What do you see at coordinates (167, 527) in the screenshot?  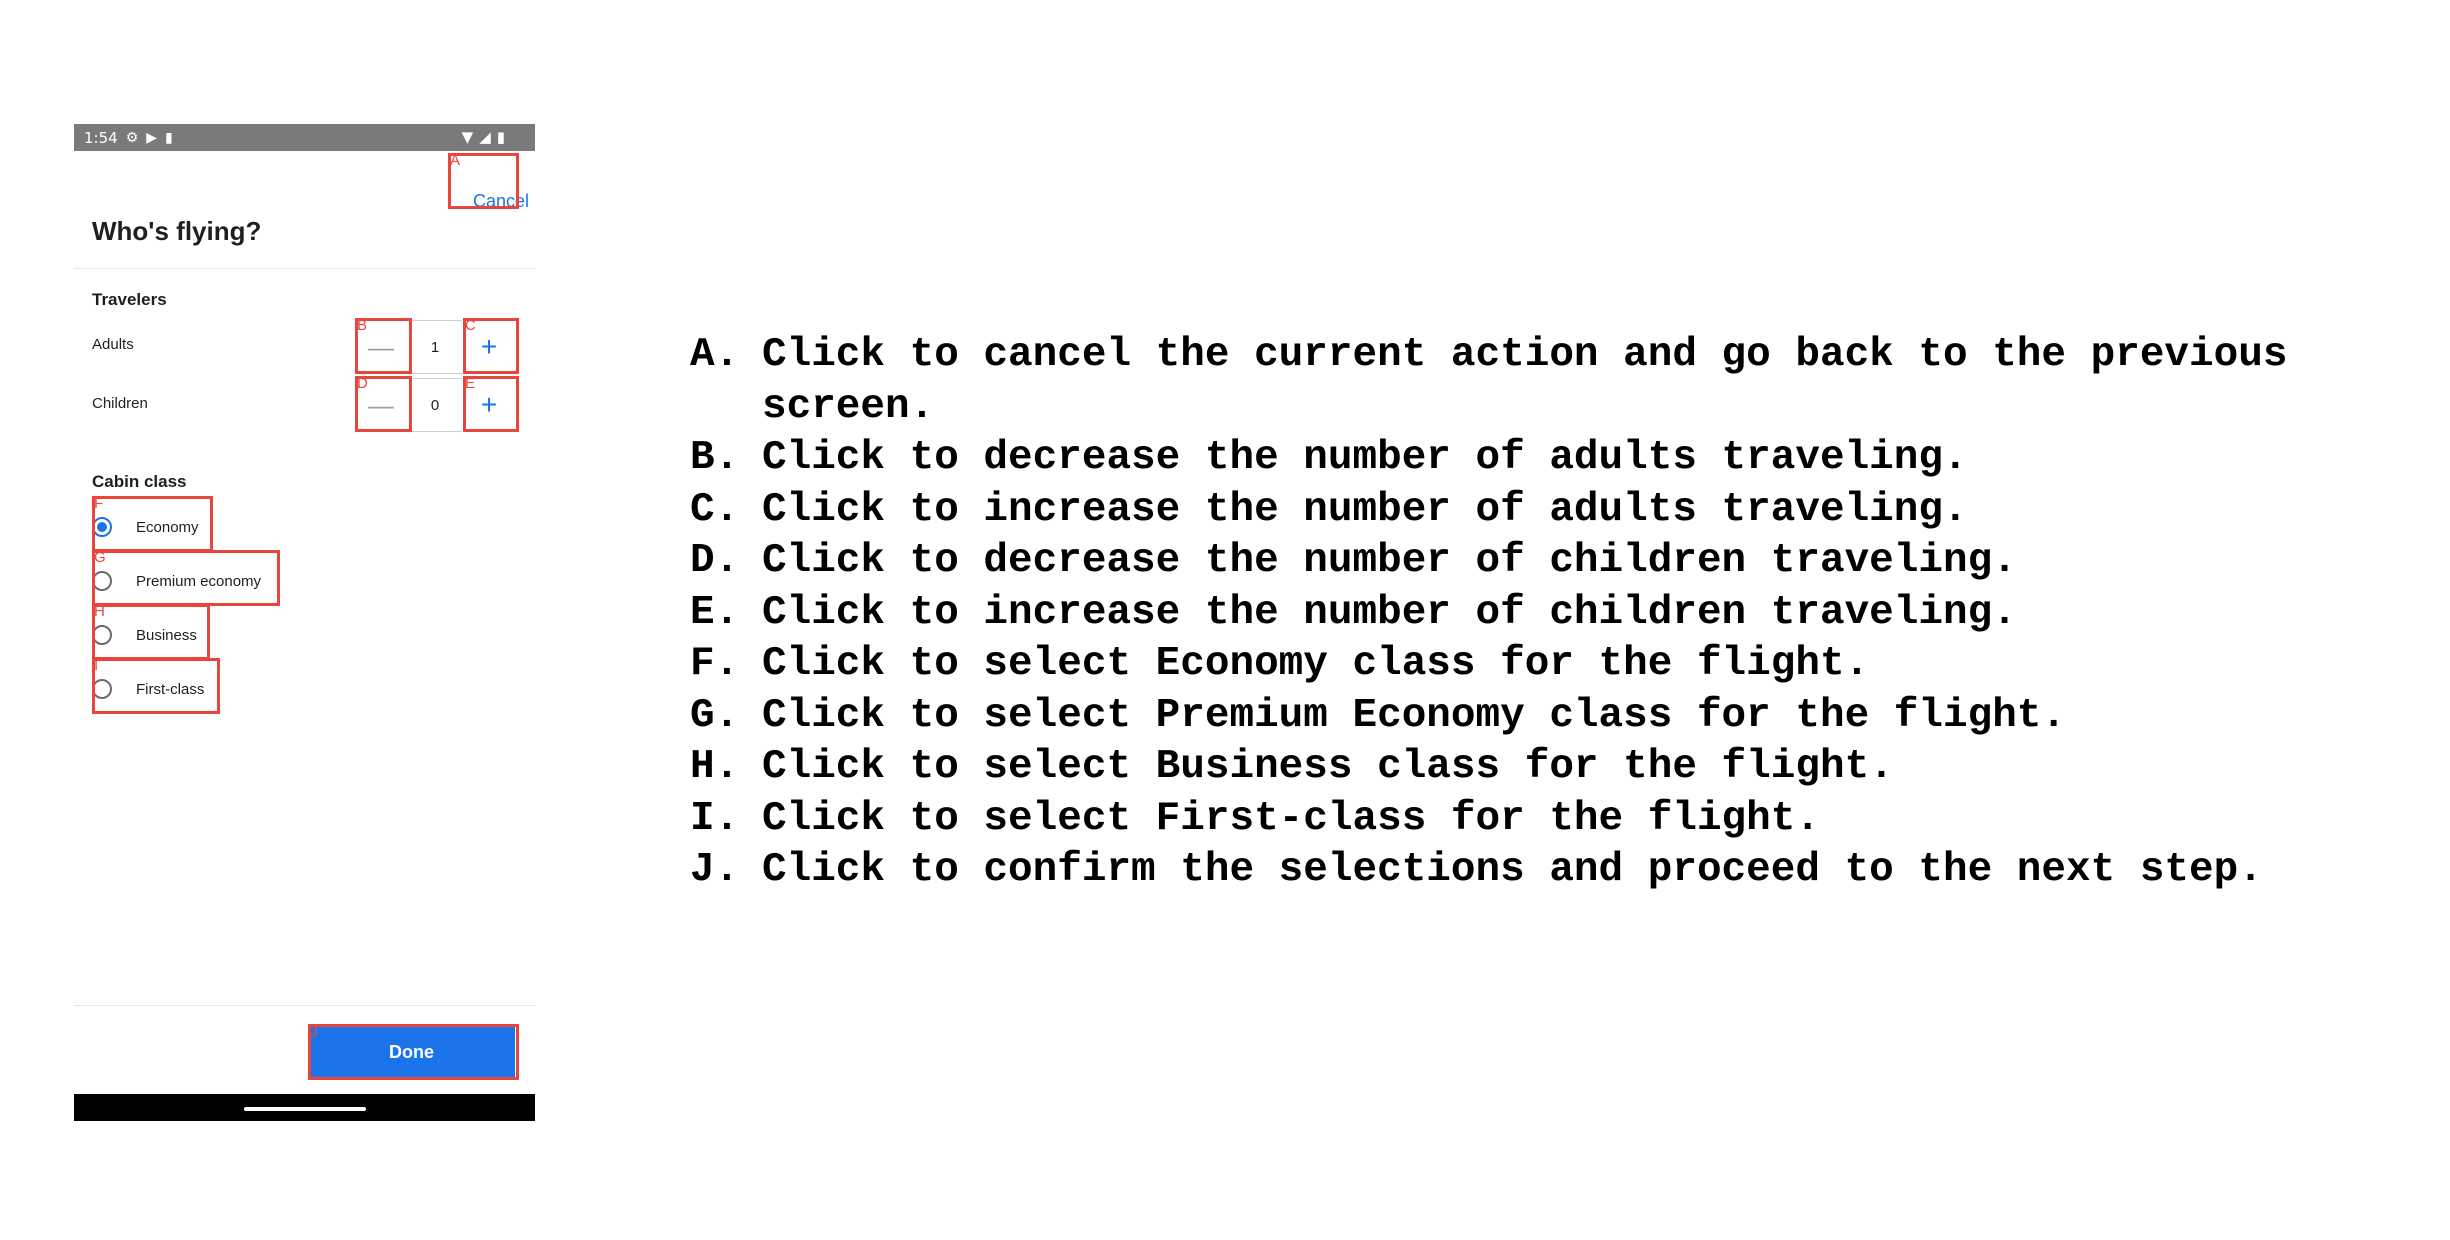 I see `cabin-option-label: Economy` at bounding box center [167, 527].